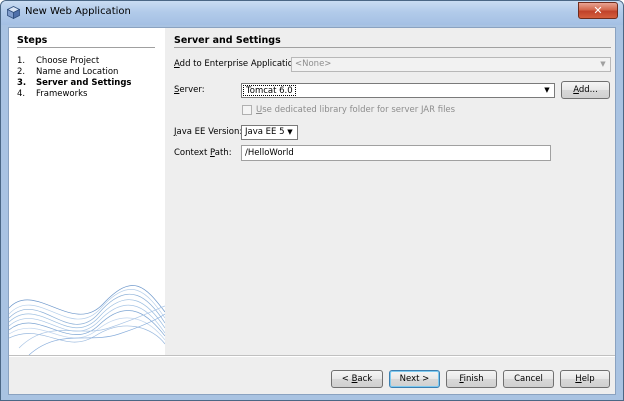 This screenshot has height=401, width=624. I want to click on back-button: < Back, so click(357, 379).